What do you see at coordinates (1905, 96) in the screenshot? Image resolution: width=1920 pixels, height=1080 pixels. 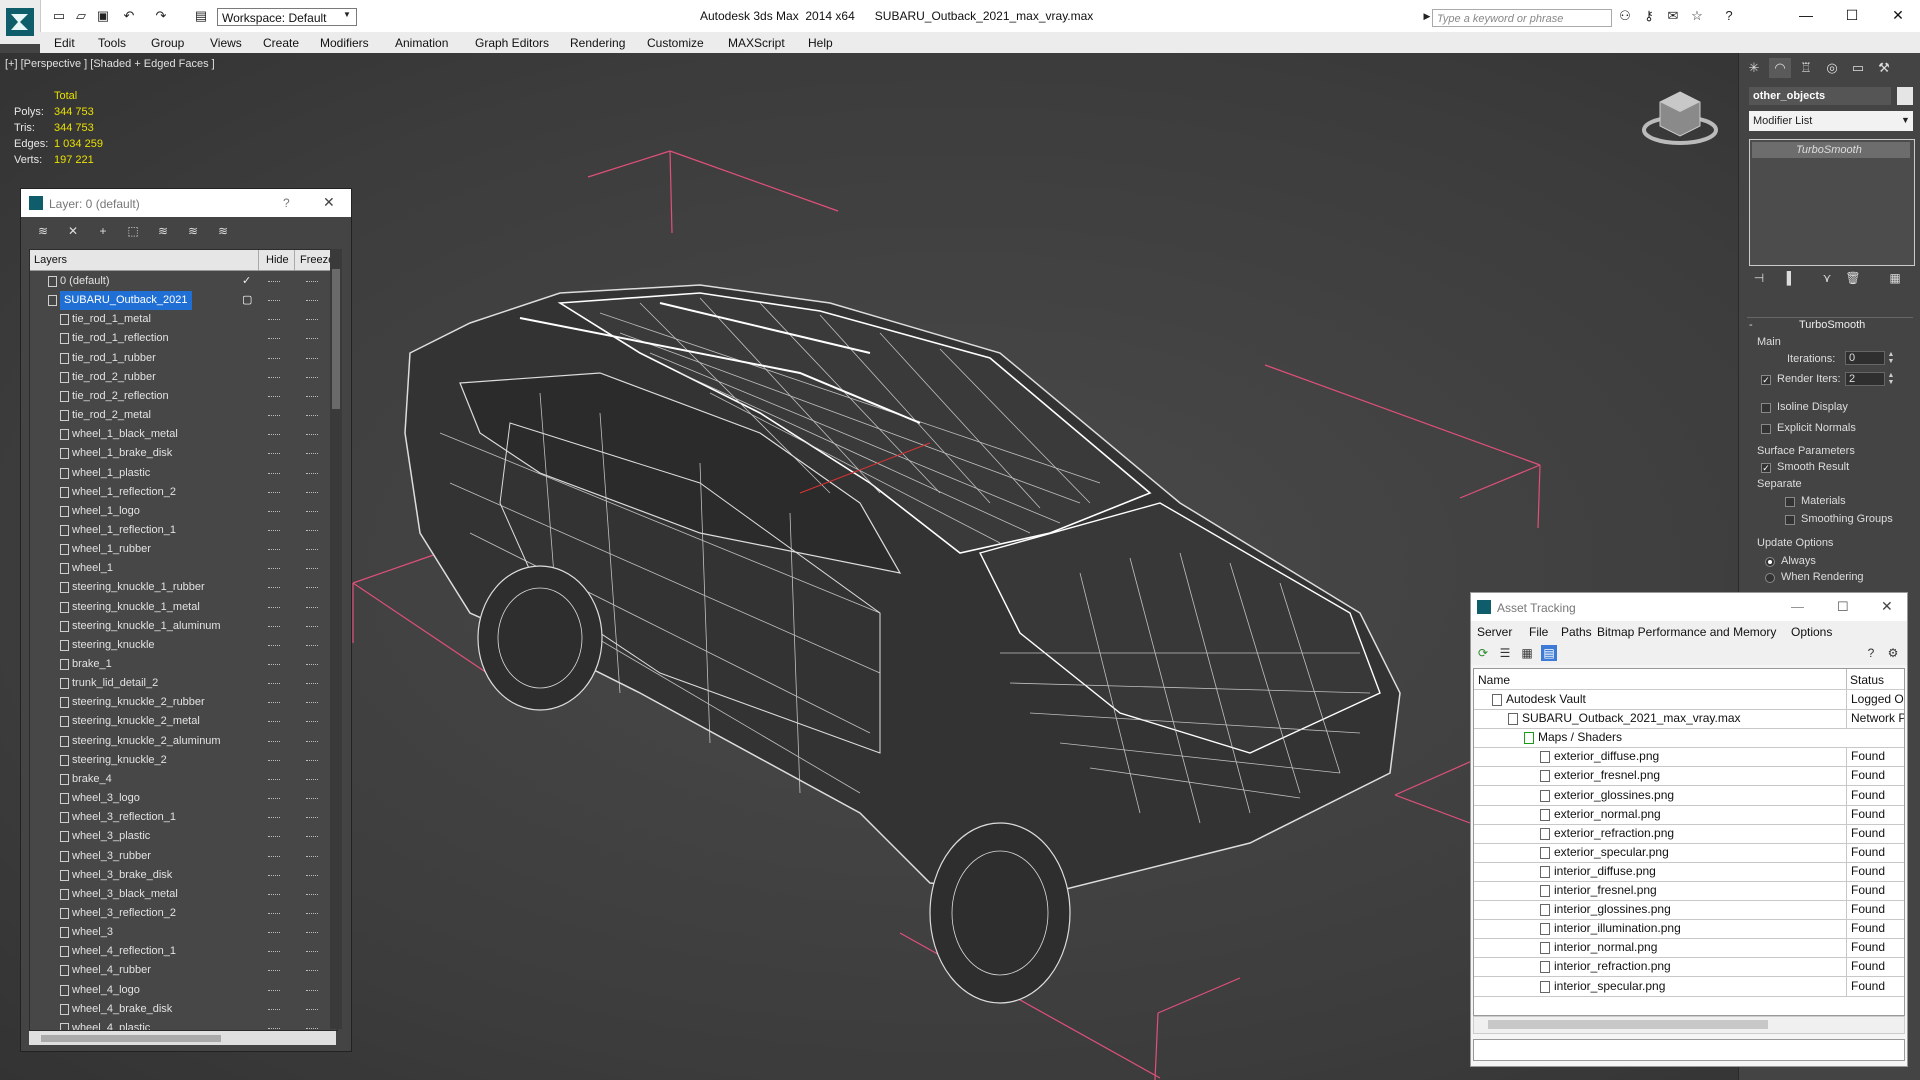 I see `object-color-swatch` at bounding box center [1905, 96].